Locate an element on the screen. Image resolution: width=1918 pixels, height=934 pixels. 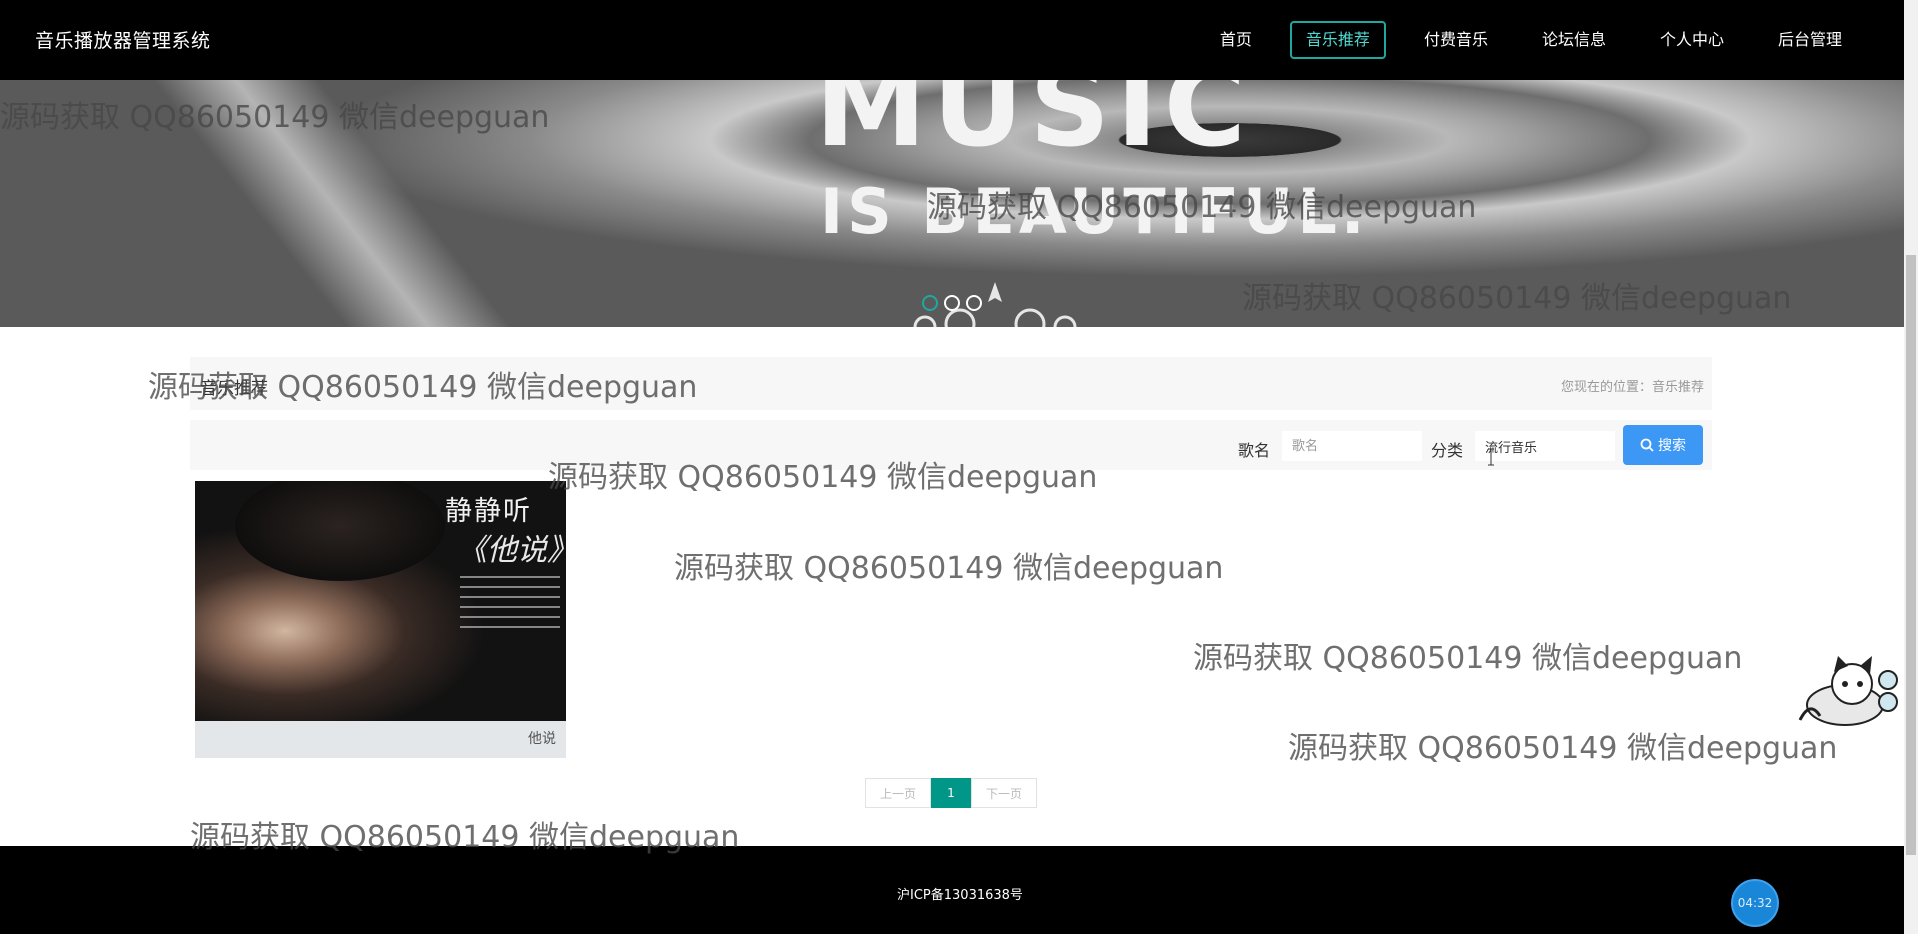
breadcrumb: 您现在的位置：音乐推荐 is located at coordinates (1632, 387).